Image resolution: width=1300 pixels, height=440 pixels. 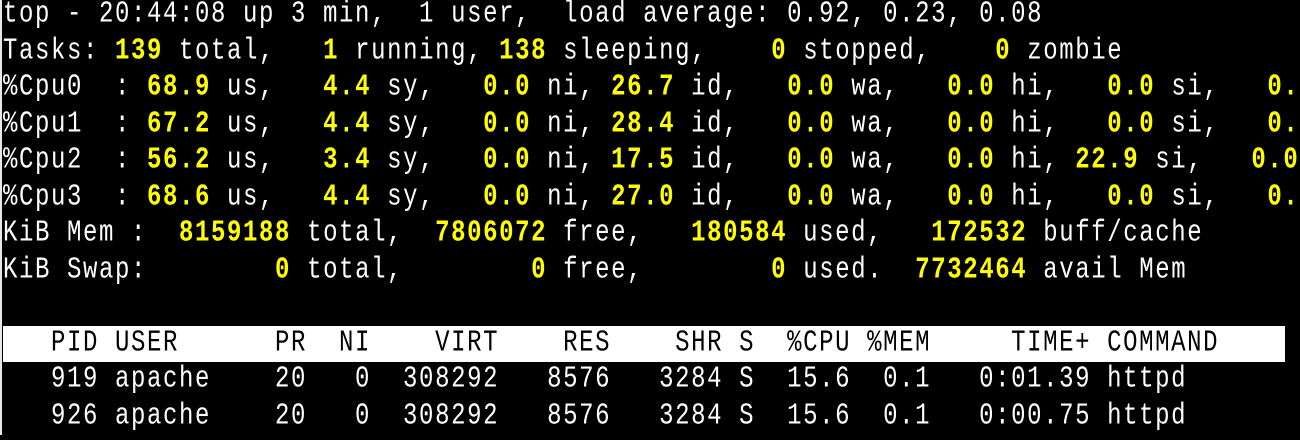 What do you see at coordinates (971, 270) in the screenshot?
I see `stat-value: 7732464` at bounding box center [971, 270].